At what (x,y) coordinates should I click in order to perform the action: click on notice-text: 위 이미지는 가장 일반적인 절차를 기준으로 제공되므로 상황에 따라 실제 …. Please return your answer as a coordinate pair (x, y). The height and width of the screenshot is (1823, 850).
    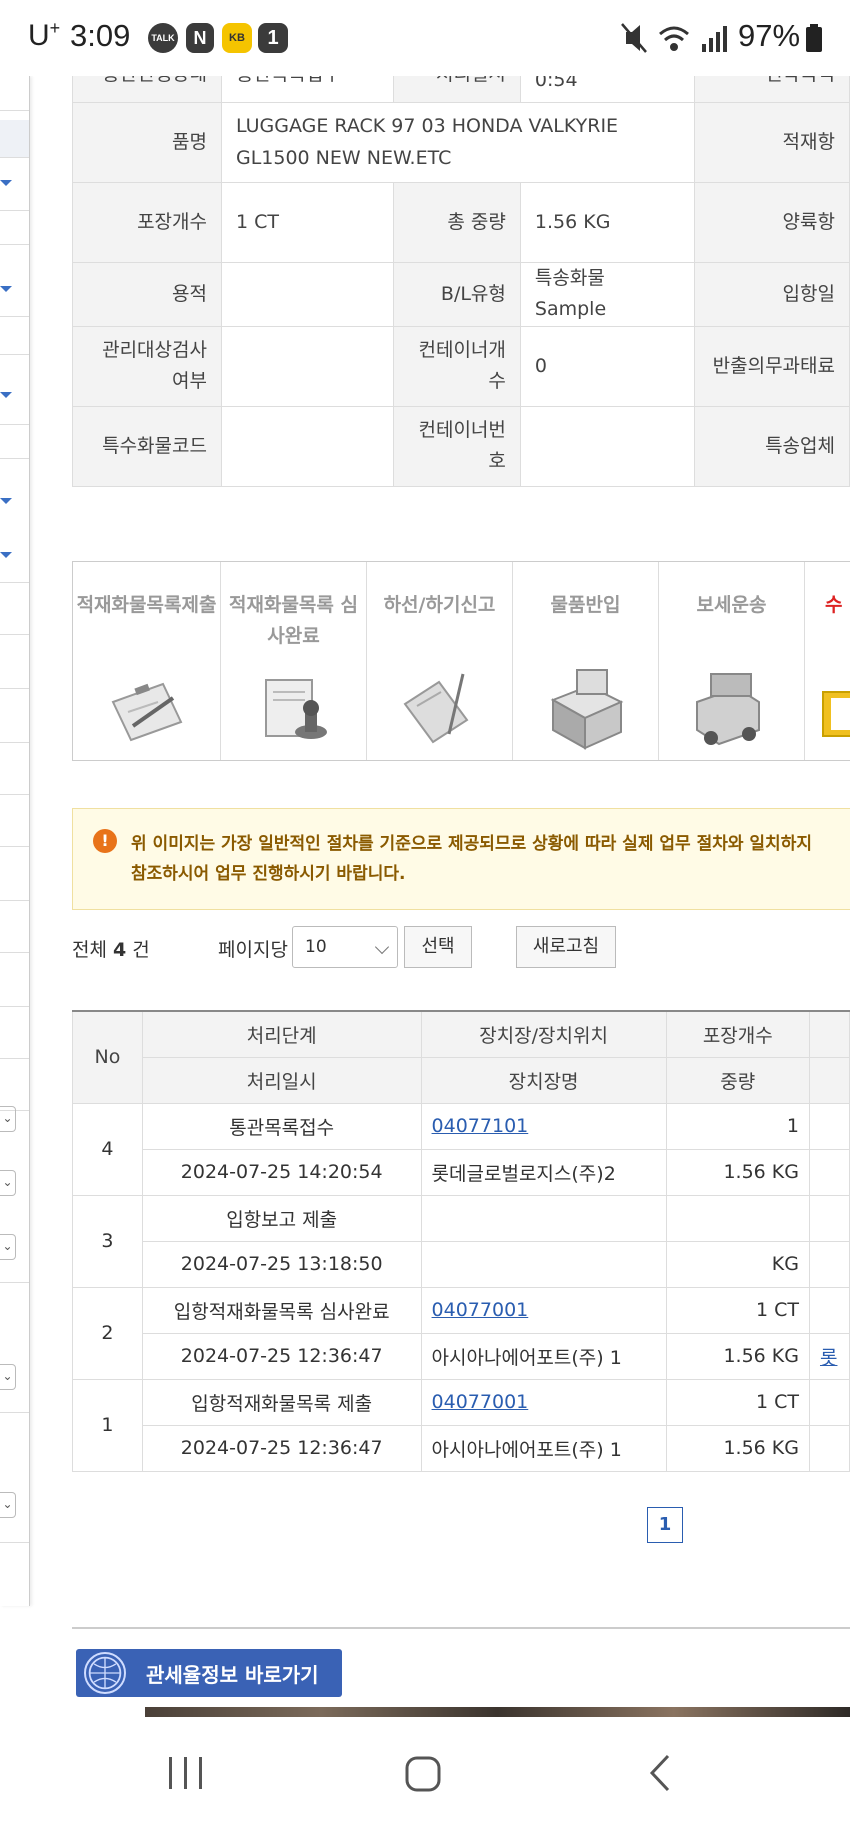
    Looking at the image, I should click on (490, 859).